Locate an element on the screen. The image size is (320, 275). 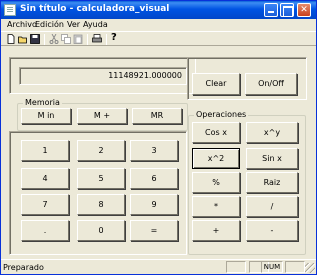
memory-in-button: M in is located at coordinates (46, 116).